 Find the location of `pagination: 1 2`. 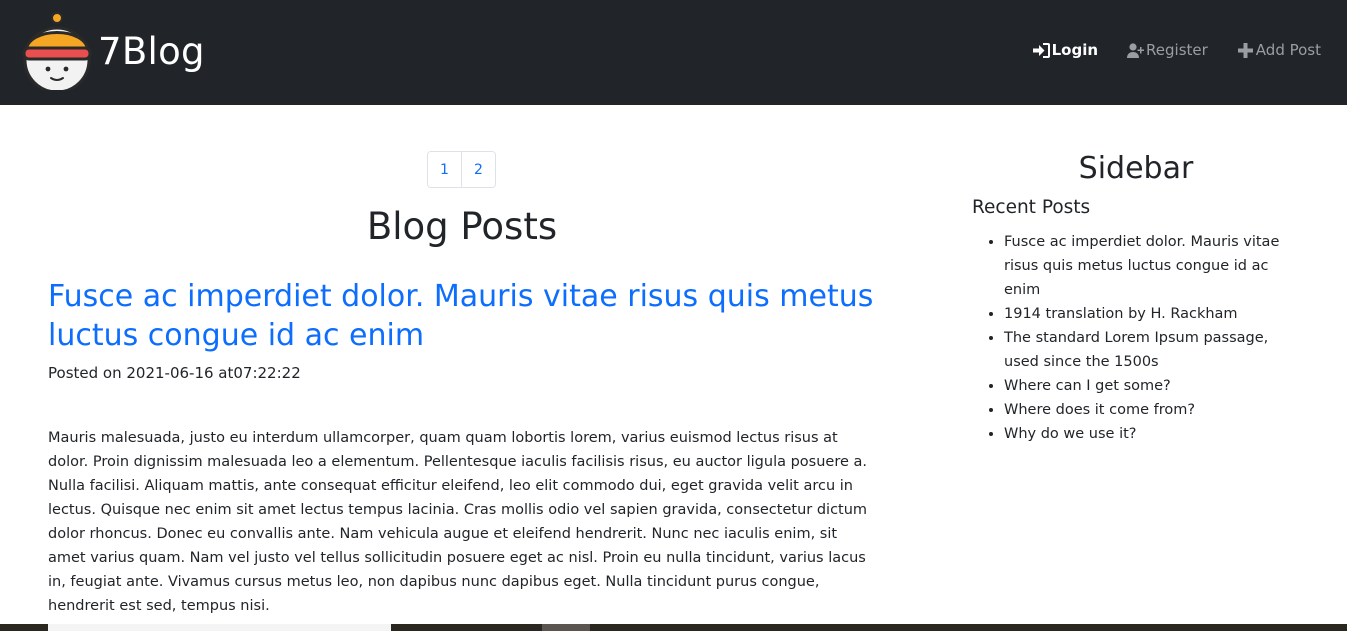

pagination: 1 2 is located at coordinates (461, 169).